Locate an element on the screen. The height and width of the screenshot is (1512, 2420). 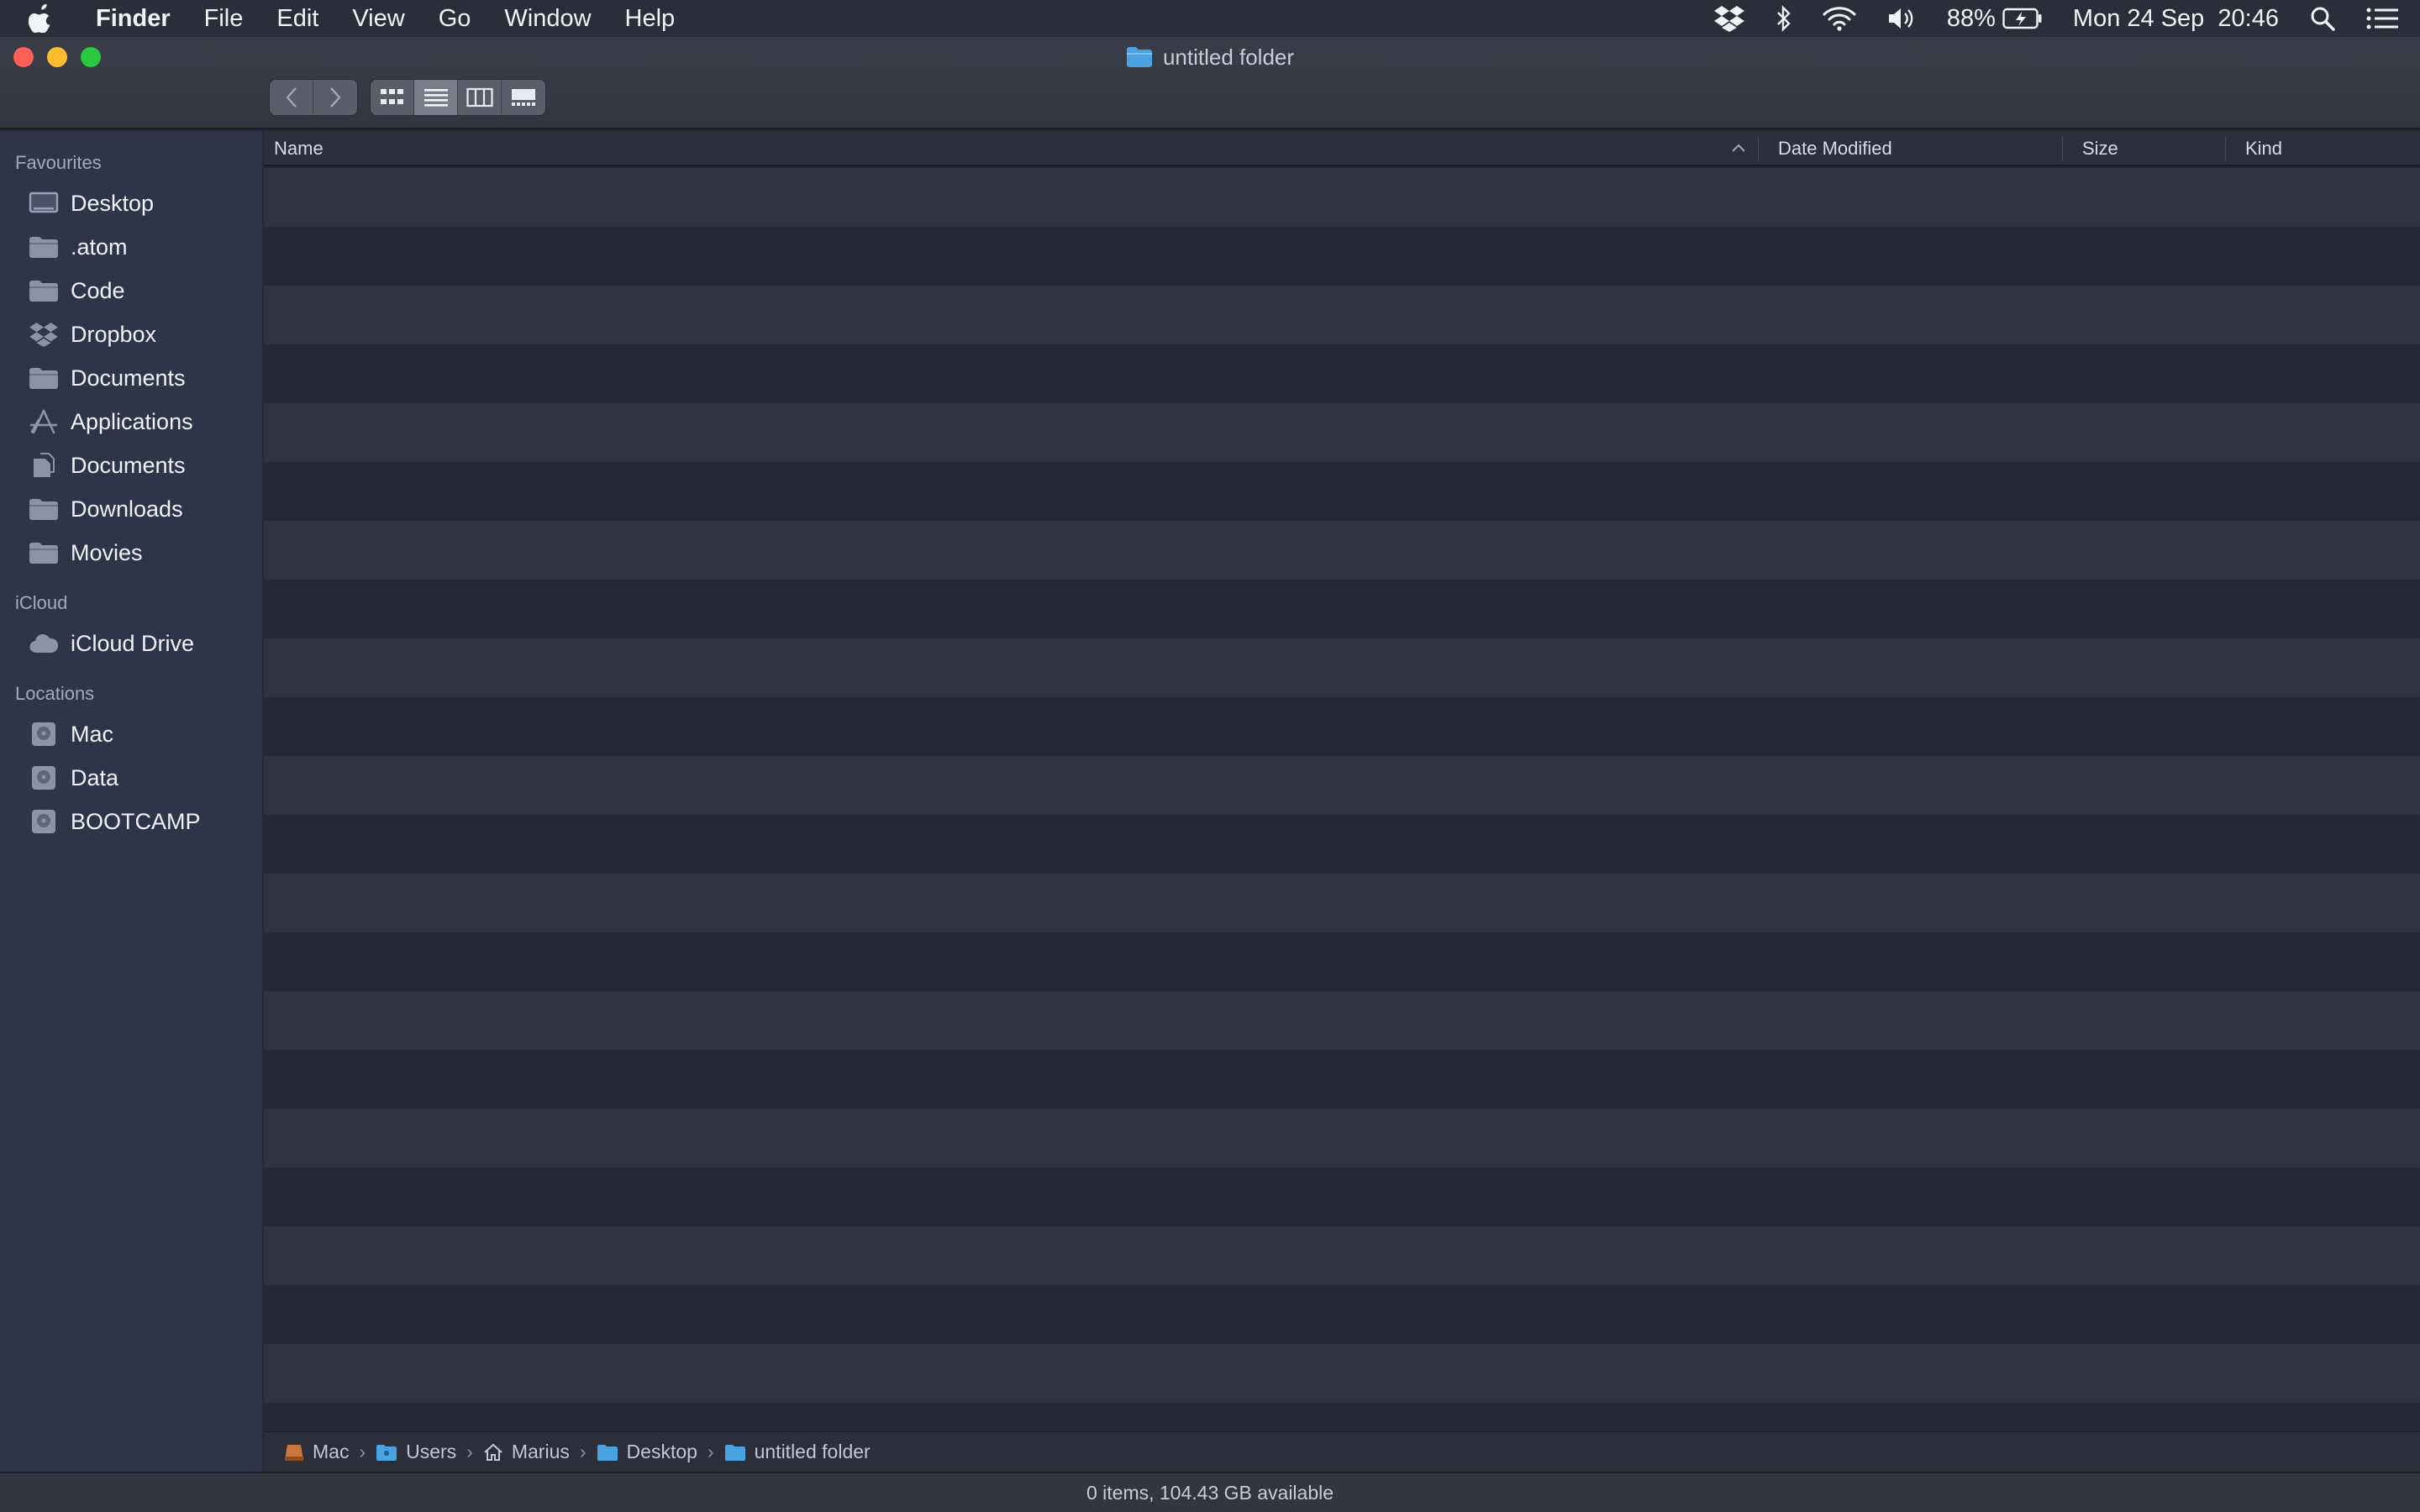
sidebar-item-icloud-drive: iCloud Drive is located at coordinates (131, 643).